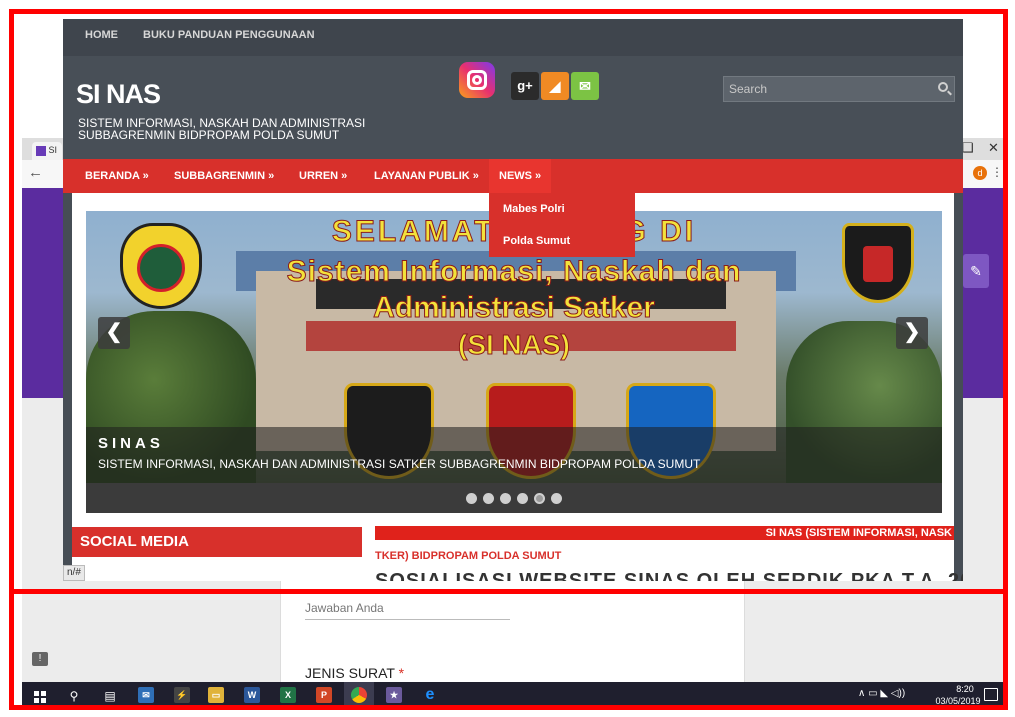 Image resolution: width=1015 pixels, height=717 pixels. I want to click on form-question-card: Jawaban Anda JENIS SURAT *, so click(512, 625).